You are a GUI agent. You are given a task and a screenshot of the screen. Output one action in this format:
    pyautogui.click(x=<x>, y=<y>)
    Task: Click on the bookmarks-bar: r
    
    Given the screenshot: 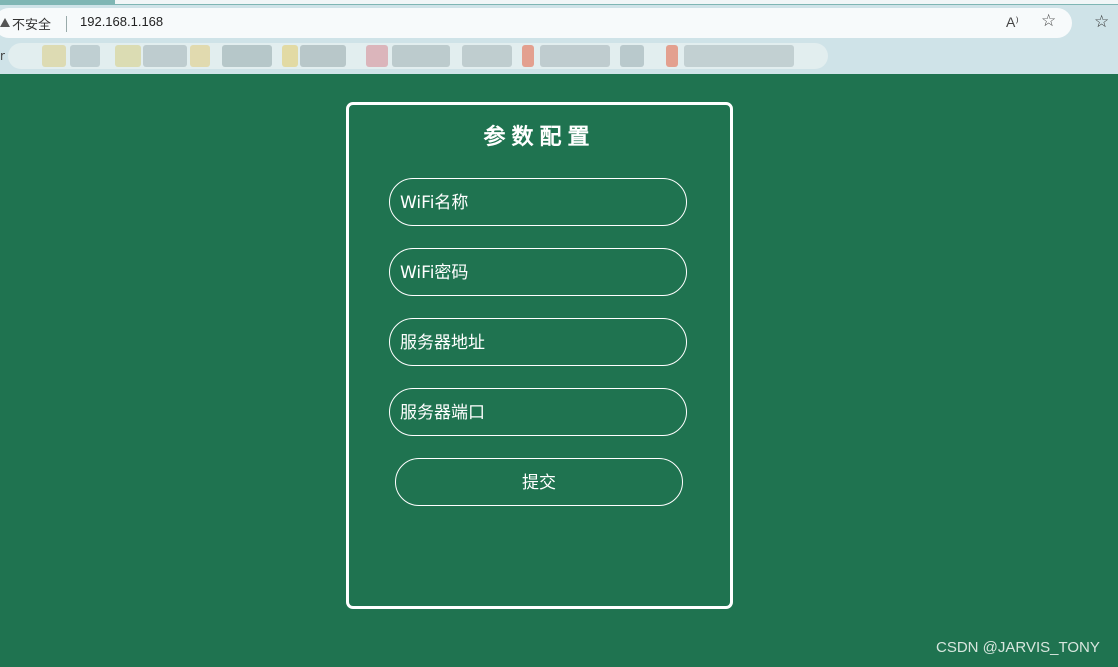 What is the action you would take?
    pyautogui.click(x=559, y=57)
    